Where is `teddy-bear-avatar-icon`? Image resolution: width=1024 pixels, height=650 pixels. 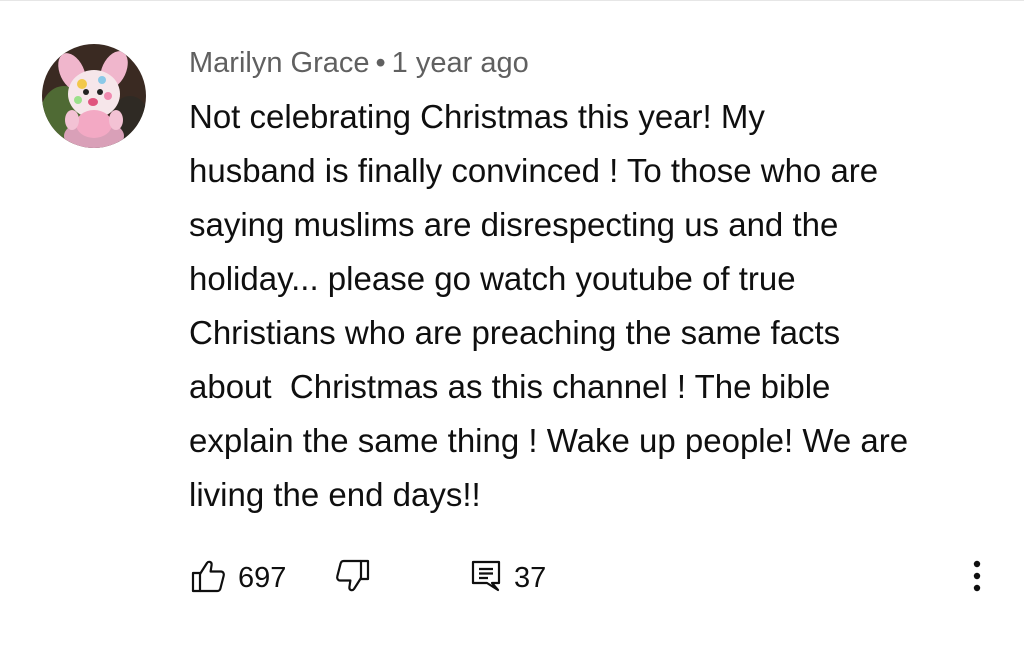 teddy-bear-avatar-icon is located at coordinates (94, 96).